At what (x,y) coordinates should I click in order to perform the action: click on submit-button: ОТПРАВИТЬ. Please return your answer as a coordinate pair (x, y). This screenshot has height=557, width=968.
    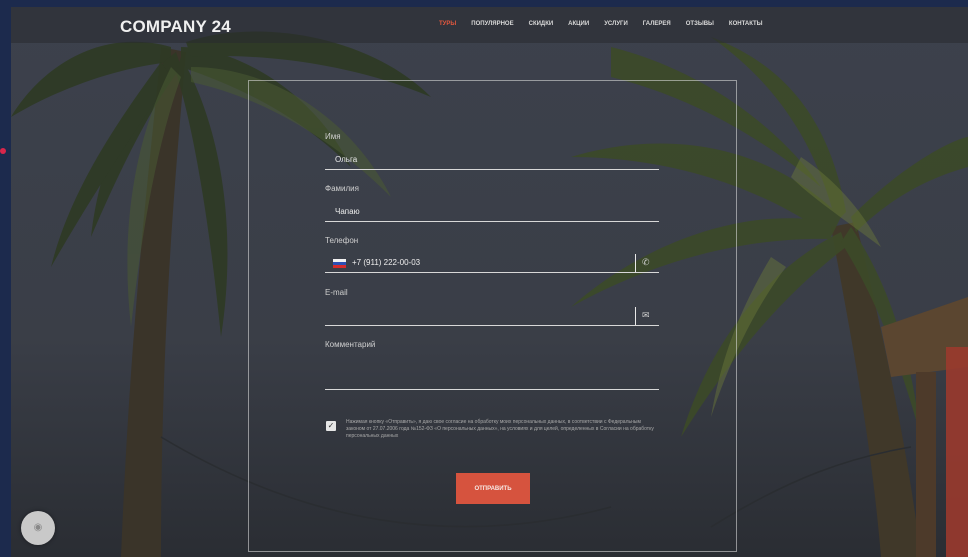
    Looking at the image, I should click on (493, 488).